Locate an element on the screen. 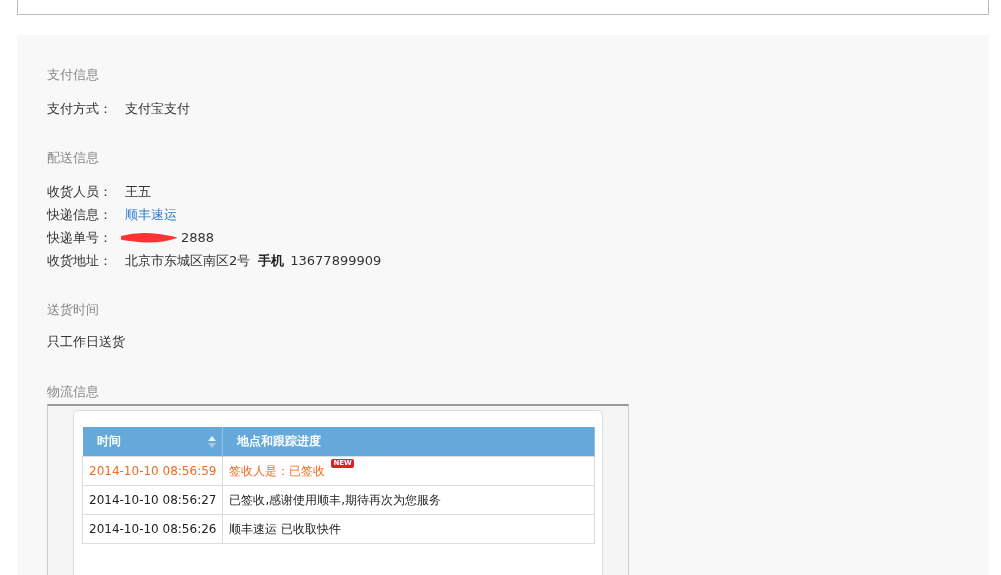 Image resolution: width=1001 pixels, height=575 pixels. field-label: 快递信息： is located at coordinates (80, 215).